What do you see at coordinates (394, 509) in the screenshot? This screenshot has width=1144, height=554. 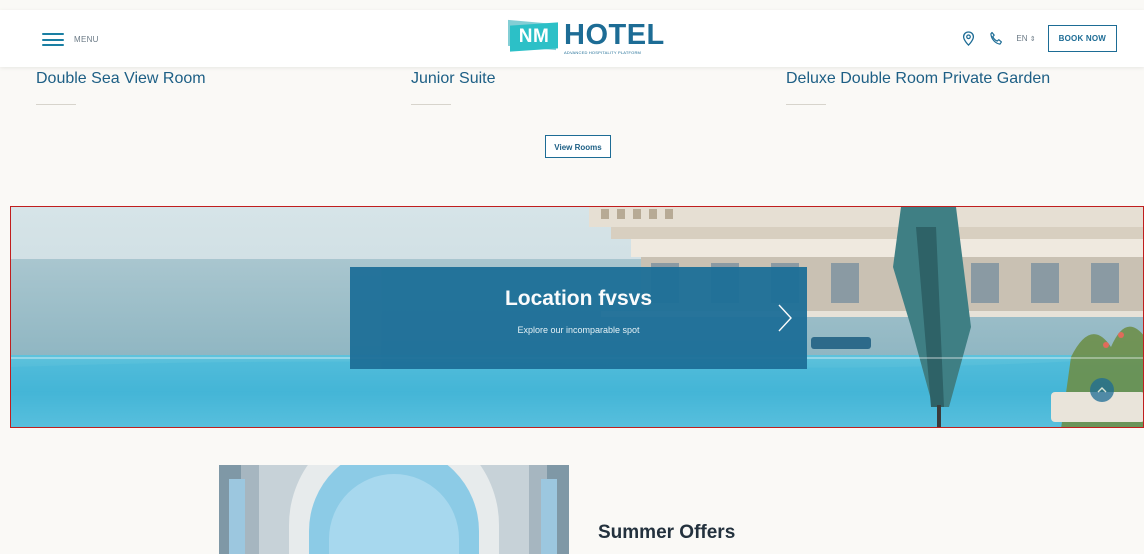 I see `summer-offer-image` at bounding box center [394, 509].